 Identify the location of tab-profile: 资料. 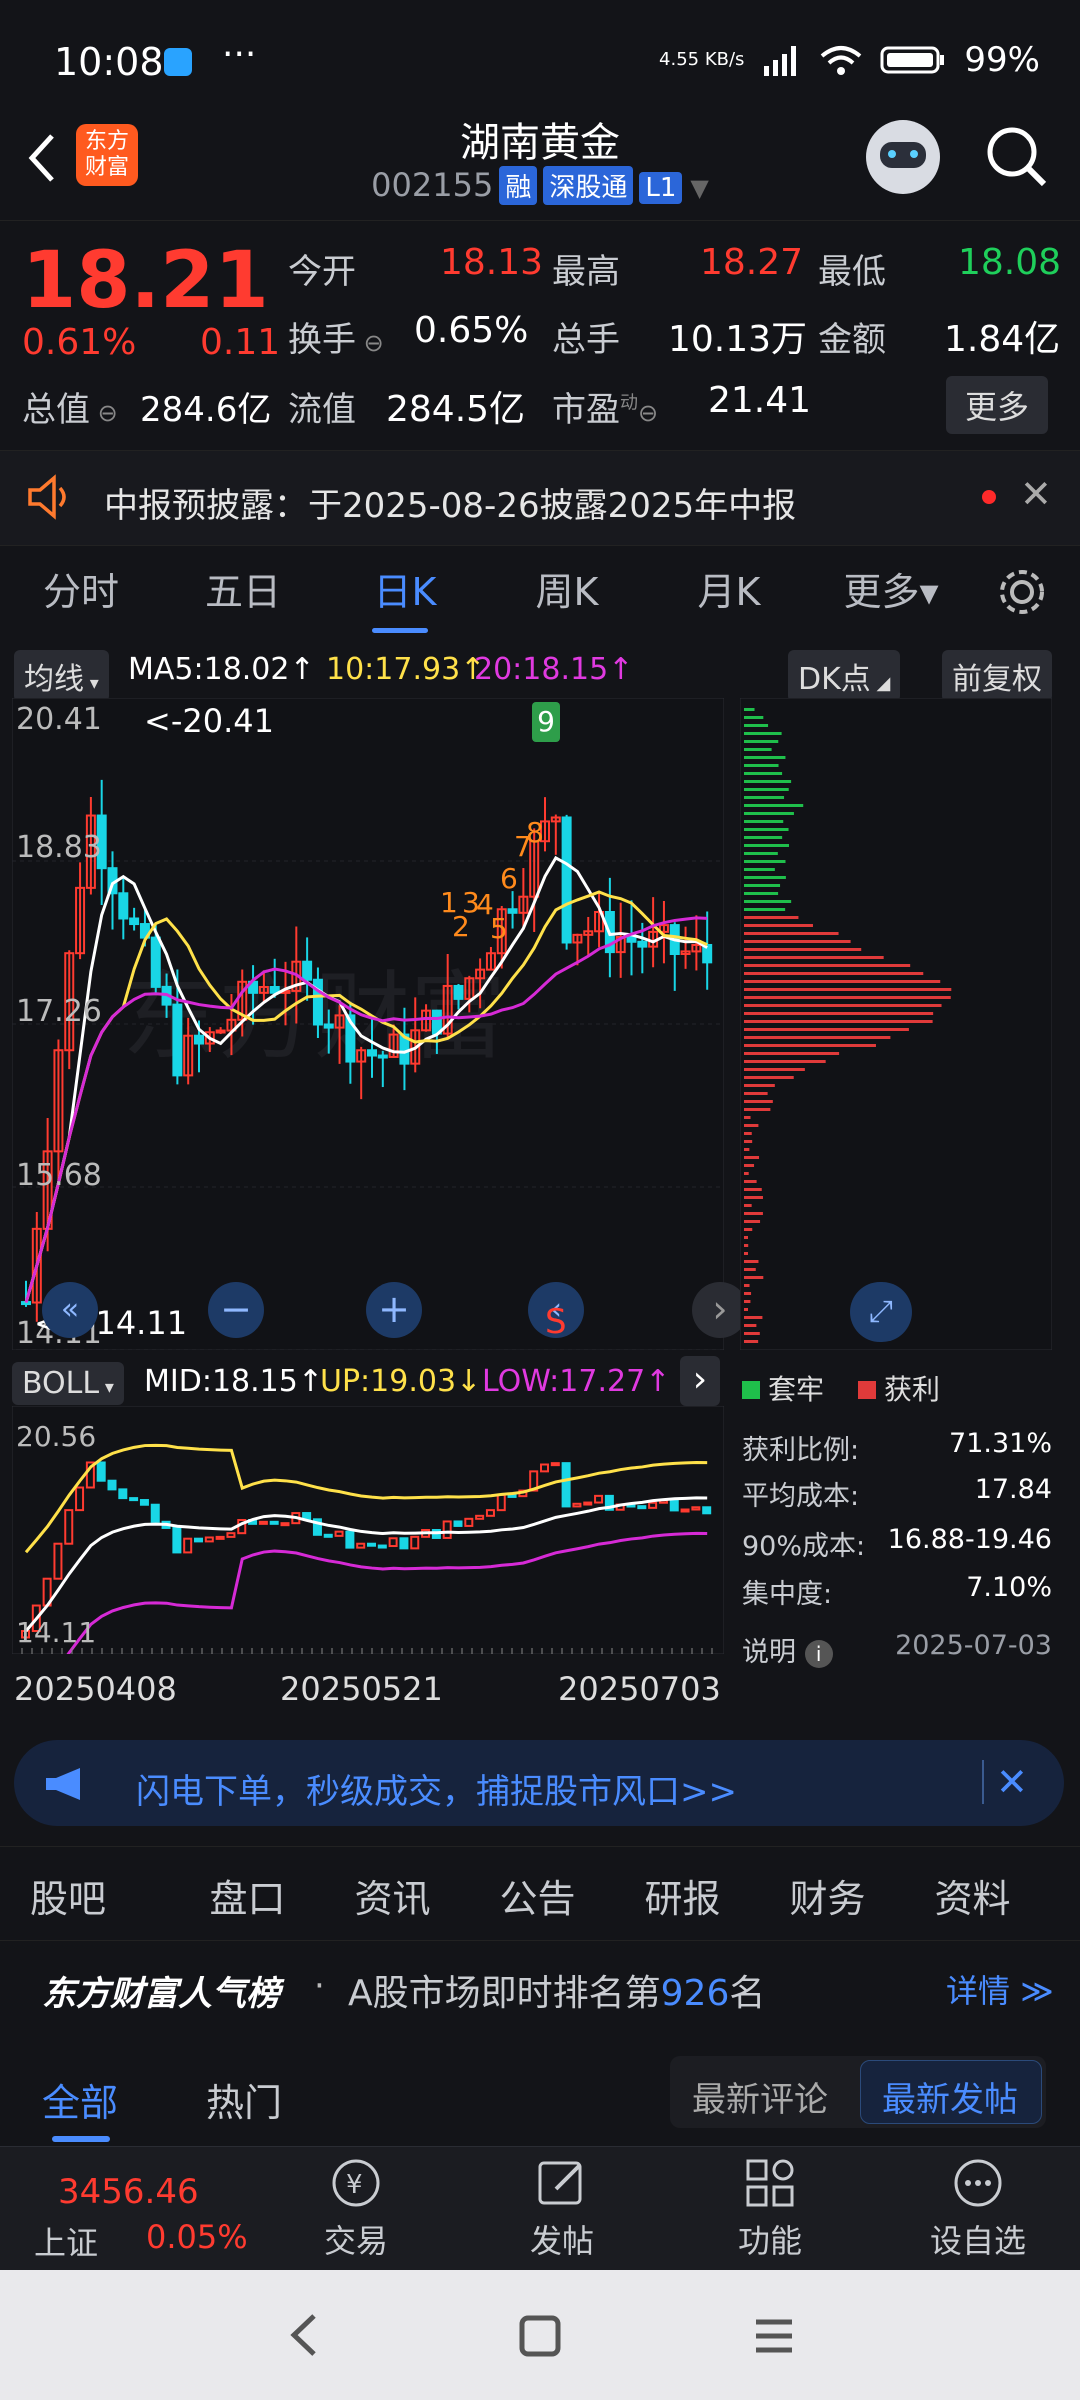
(972, 1895).